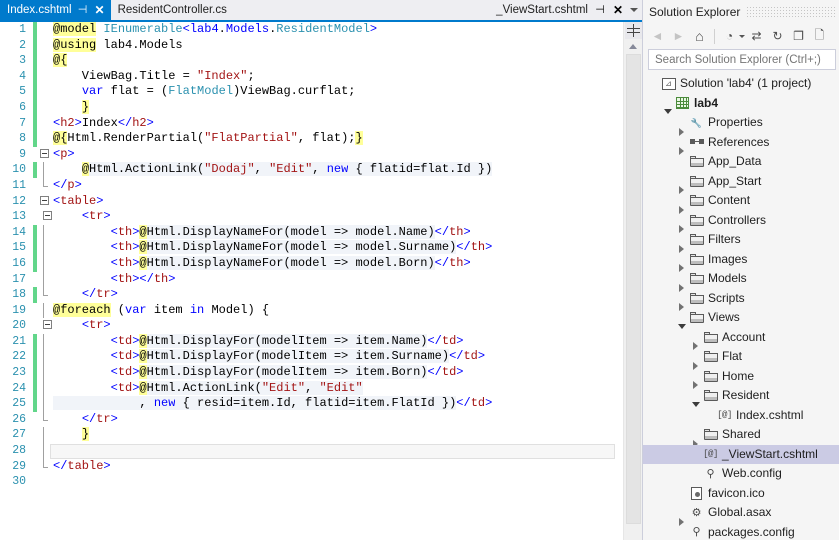  I want to click on code-line: 30, so click(311, 482).